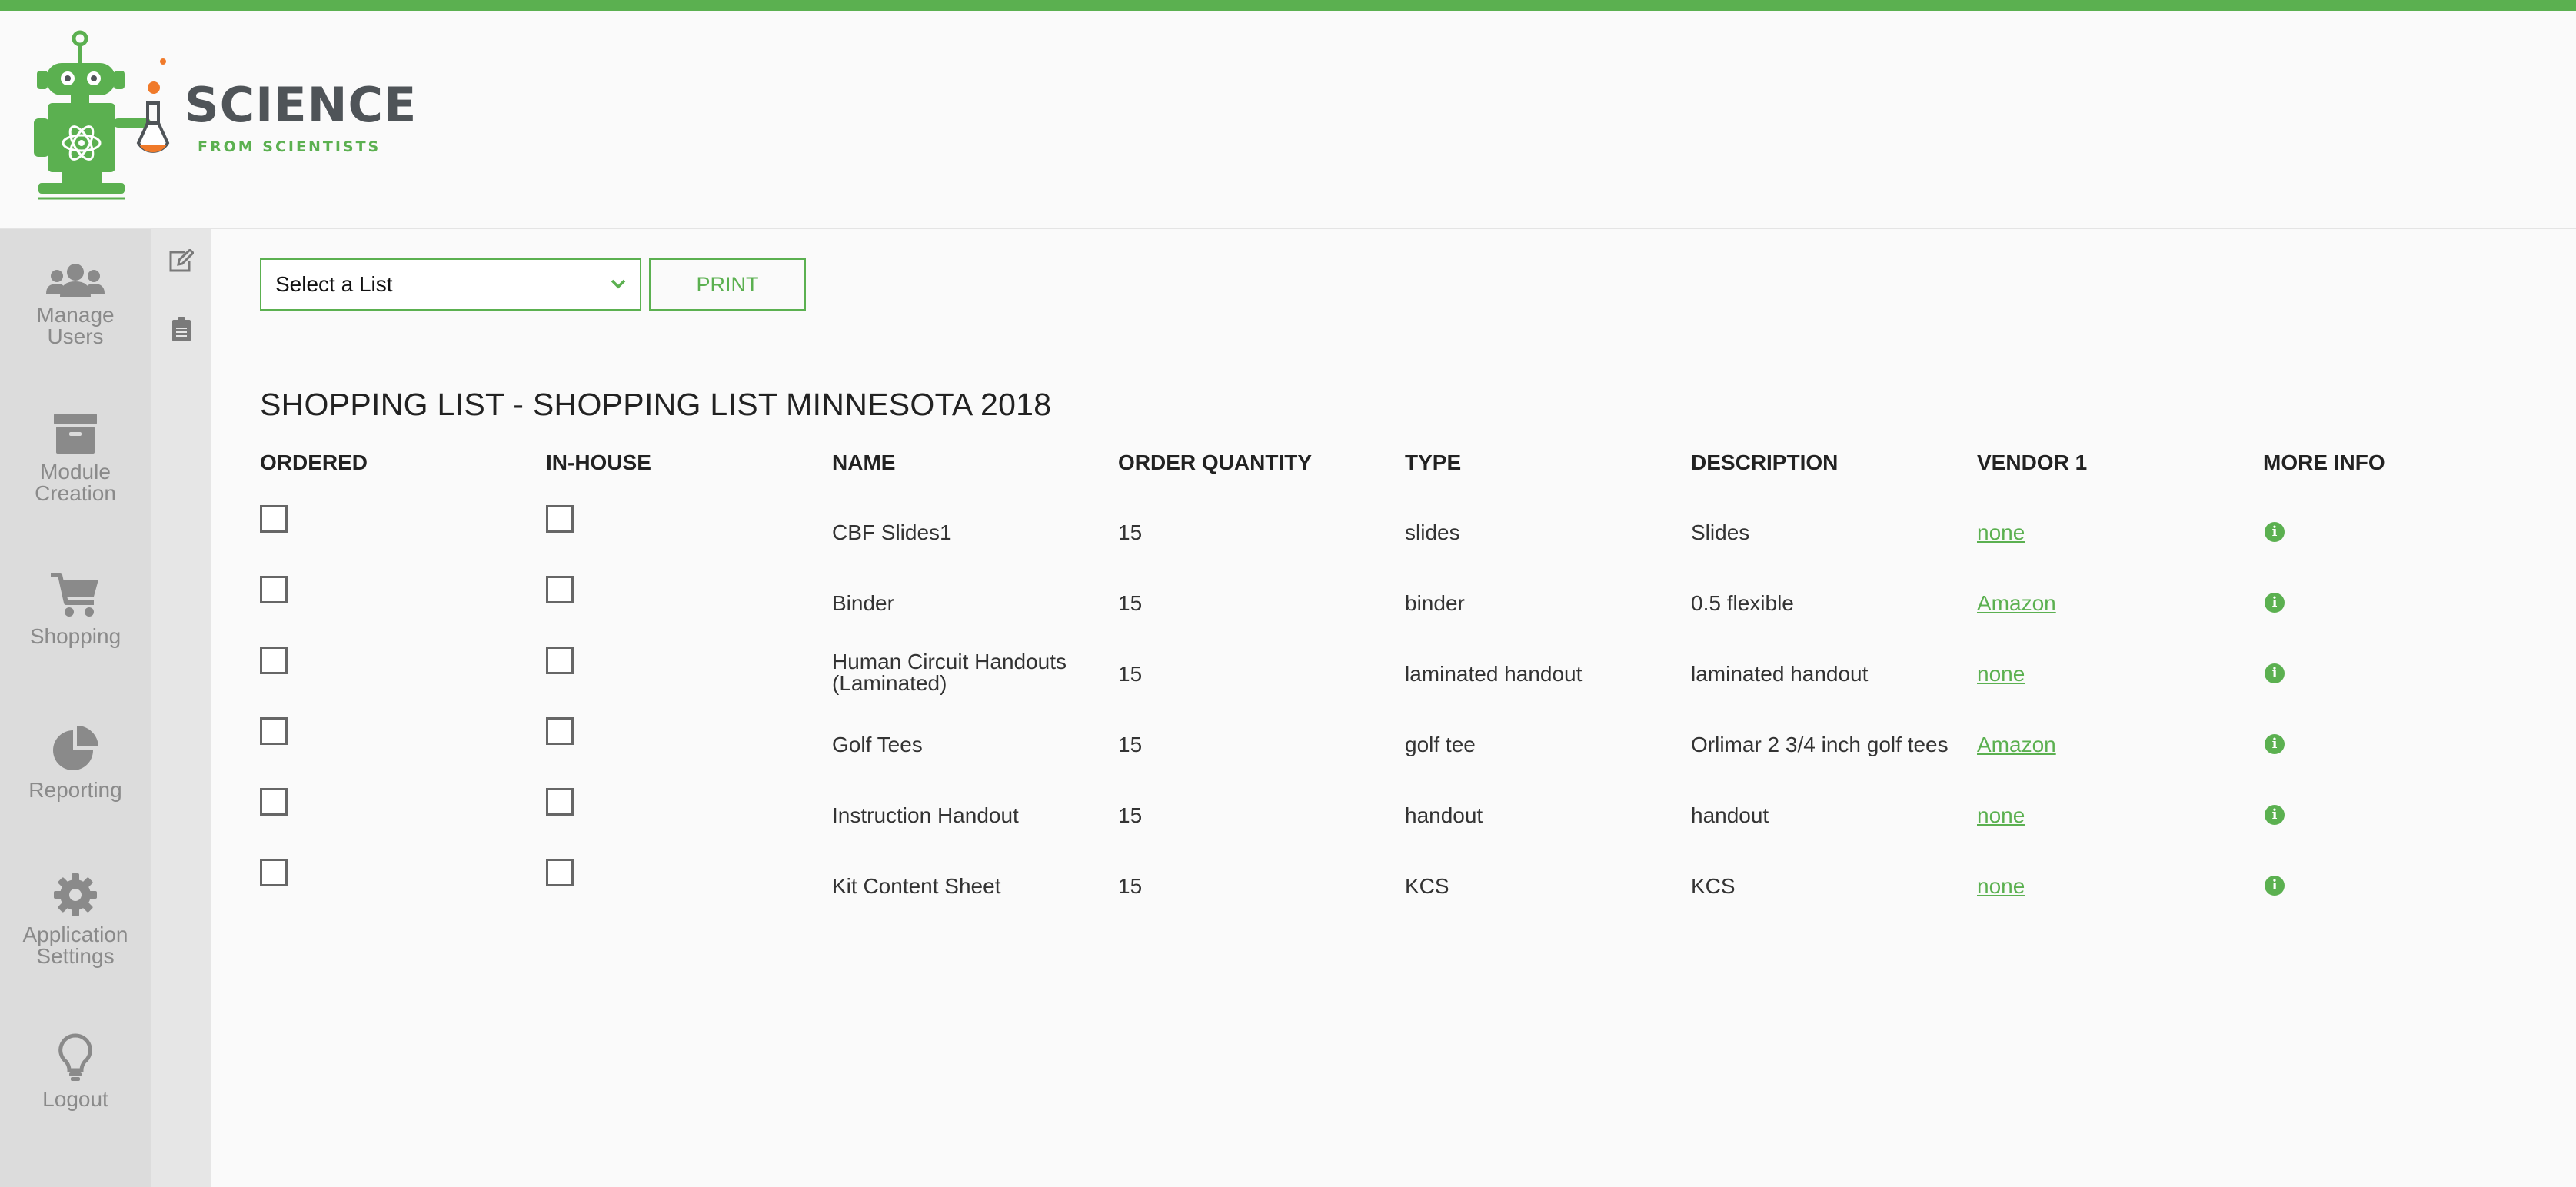 This screenshot has width=2576, height=1187. Describe the element at coordinates (75, 493) in the screenshot. I see `sidebar-item-label: Creation` at that location.